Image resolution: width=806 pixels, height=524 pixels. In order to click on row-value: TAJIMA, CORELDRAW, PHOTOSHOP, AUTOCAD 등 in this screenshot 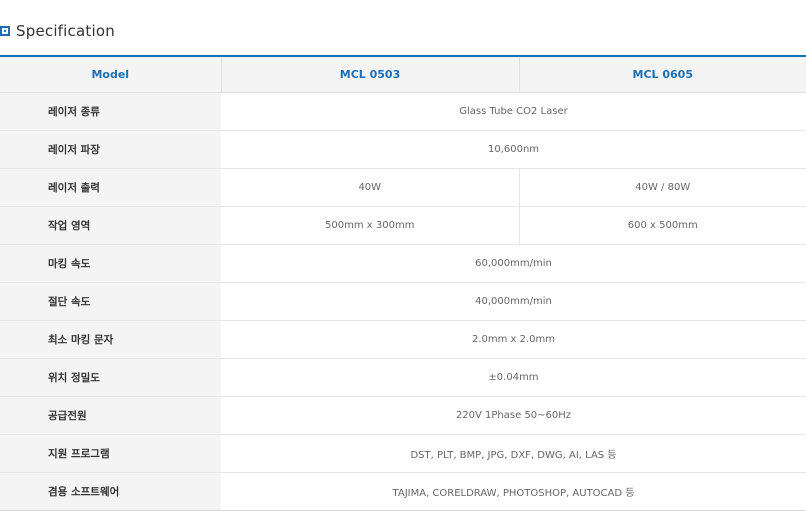, I will do `click(513, 491)`.